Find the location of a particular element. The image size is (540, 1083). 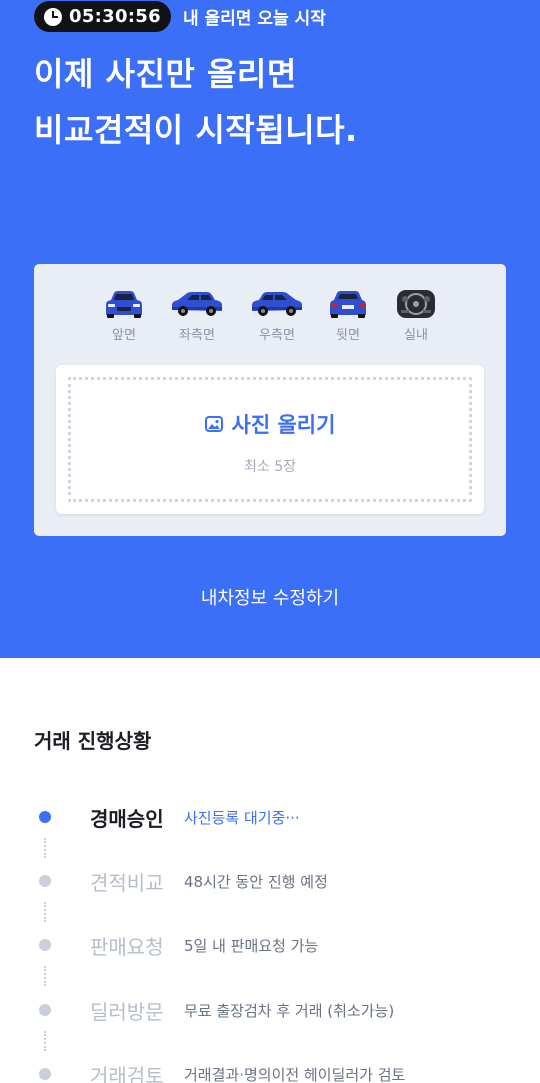

page-title: 이제 사진만 올리면 비교견적이 시작됩니다. is located at coordinates (196, 102).